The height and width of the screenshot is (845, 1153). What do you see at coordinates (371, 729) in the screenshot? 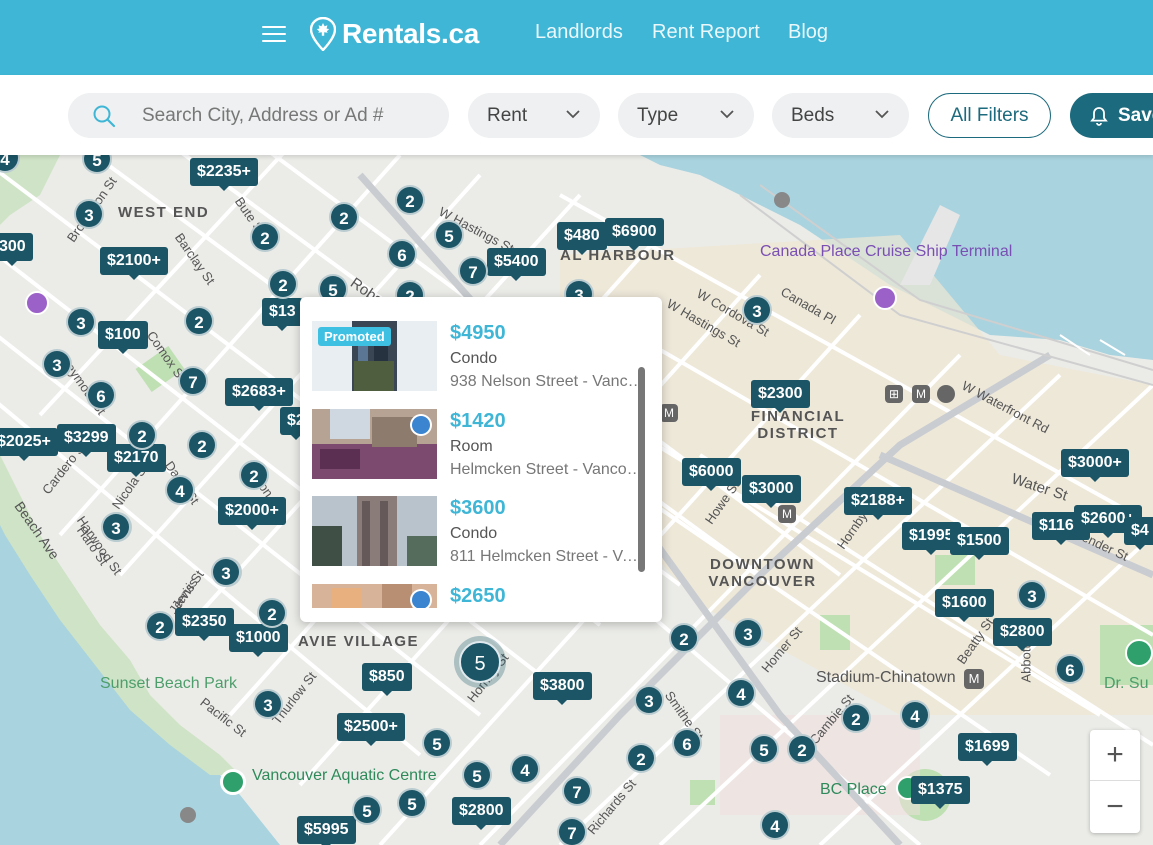
I see `price-marker: $2500+` at bounding box center [371, 729].